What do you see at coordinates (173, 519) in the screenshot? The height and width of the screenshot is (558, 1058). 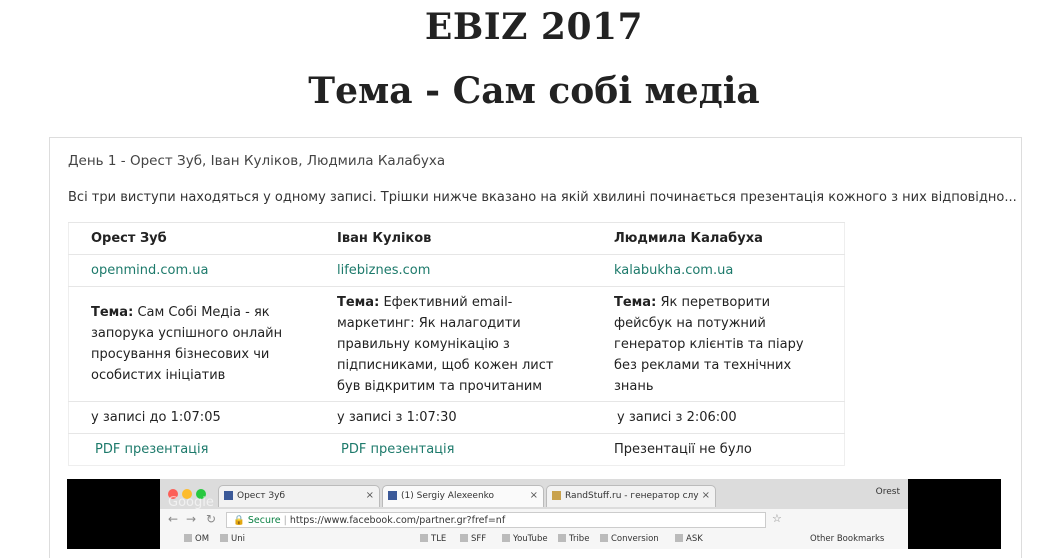 I see `back-icon: ←` at bounding box center [173, 519].